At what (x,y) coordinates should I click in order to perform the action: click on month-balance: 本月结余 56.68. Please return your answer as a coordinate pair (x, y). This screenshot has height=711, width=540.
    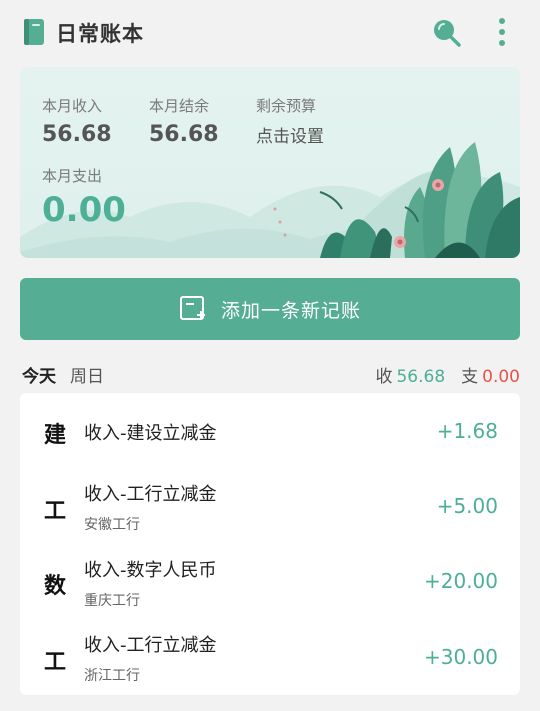
    Looking at the image, I should click on (184, 121).